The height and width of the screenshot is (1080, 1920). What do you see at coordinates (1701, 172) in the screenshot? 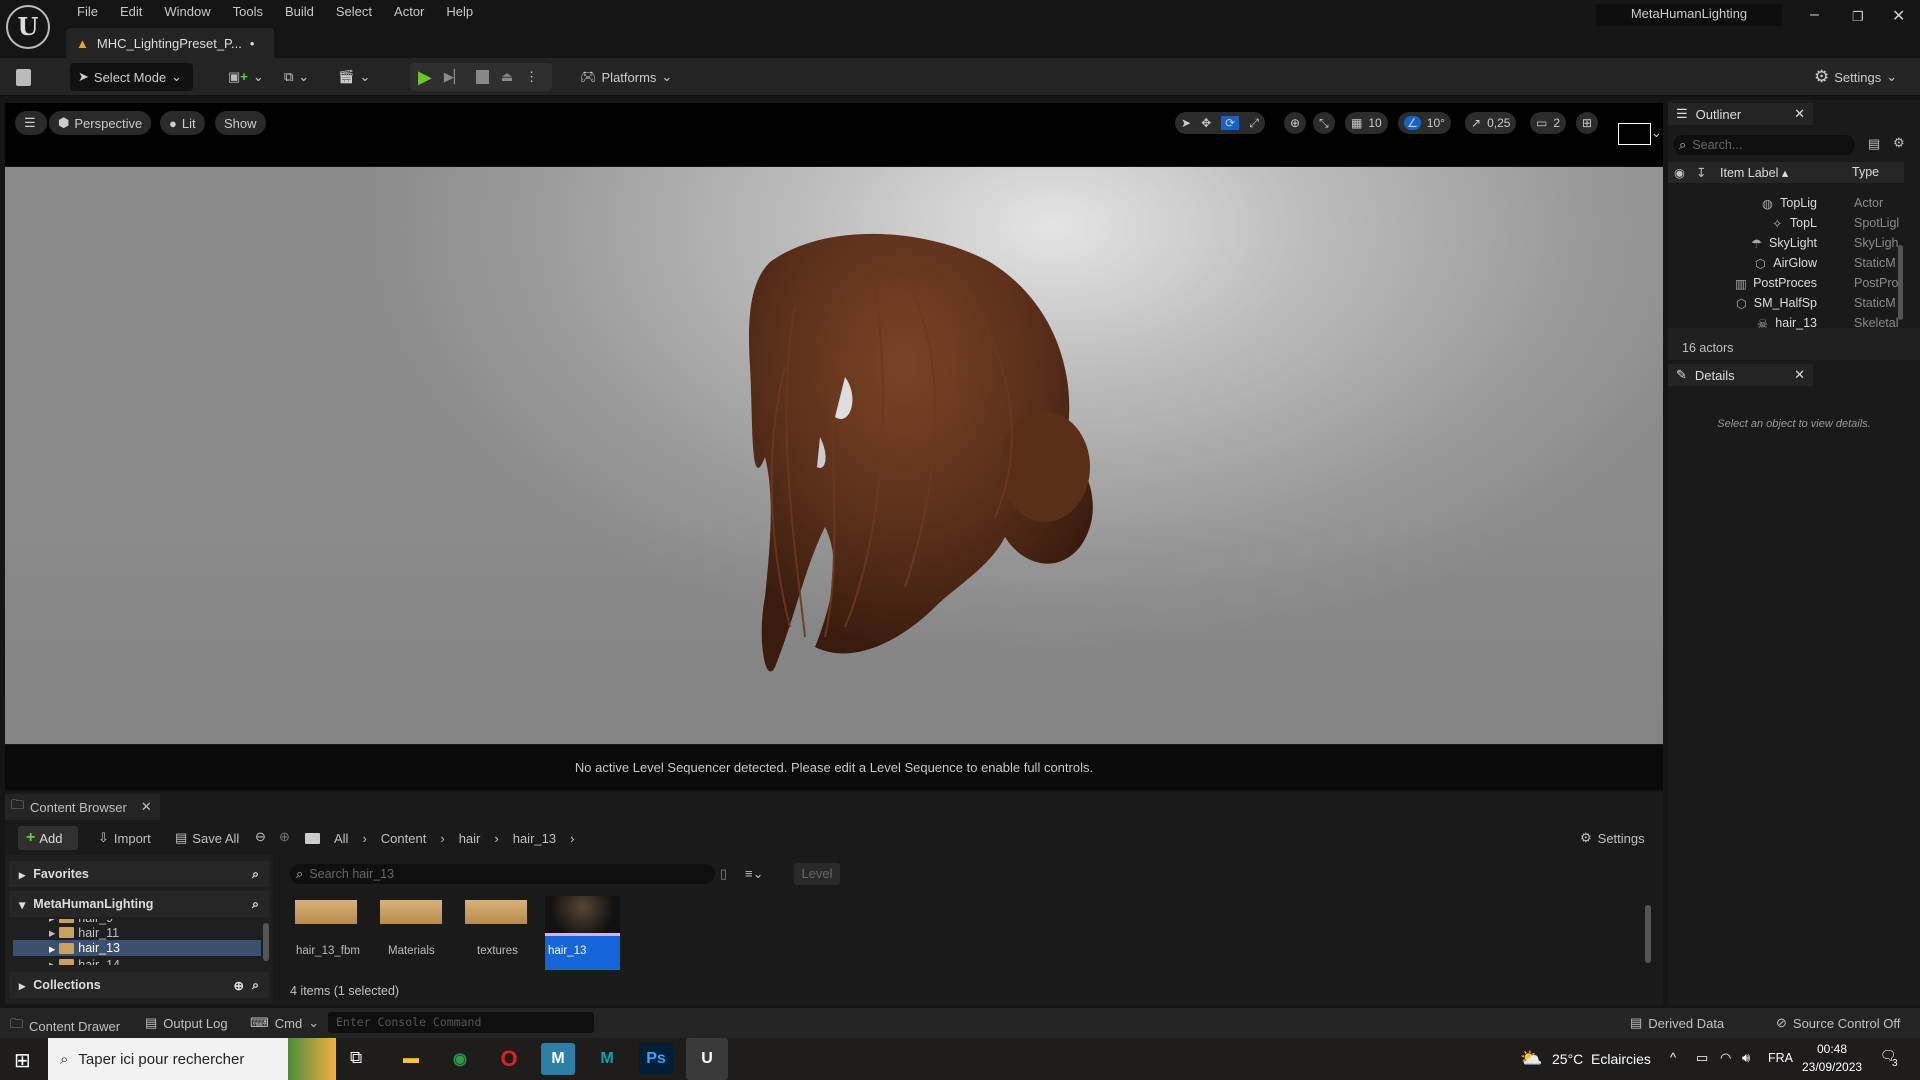
I see `pin-icon: ↧` at bounding box center [1701, 172].